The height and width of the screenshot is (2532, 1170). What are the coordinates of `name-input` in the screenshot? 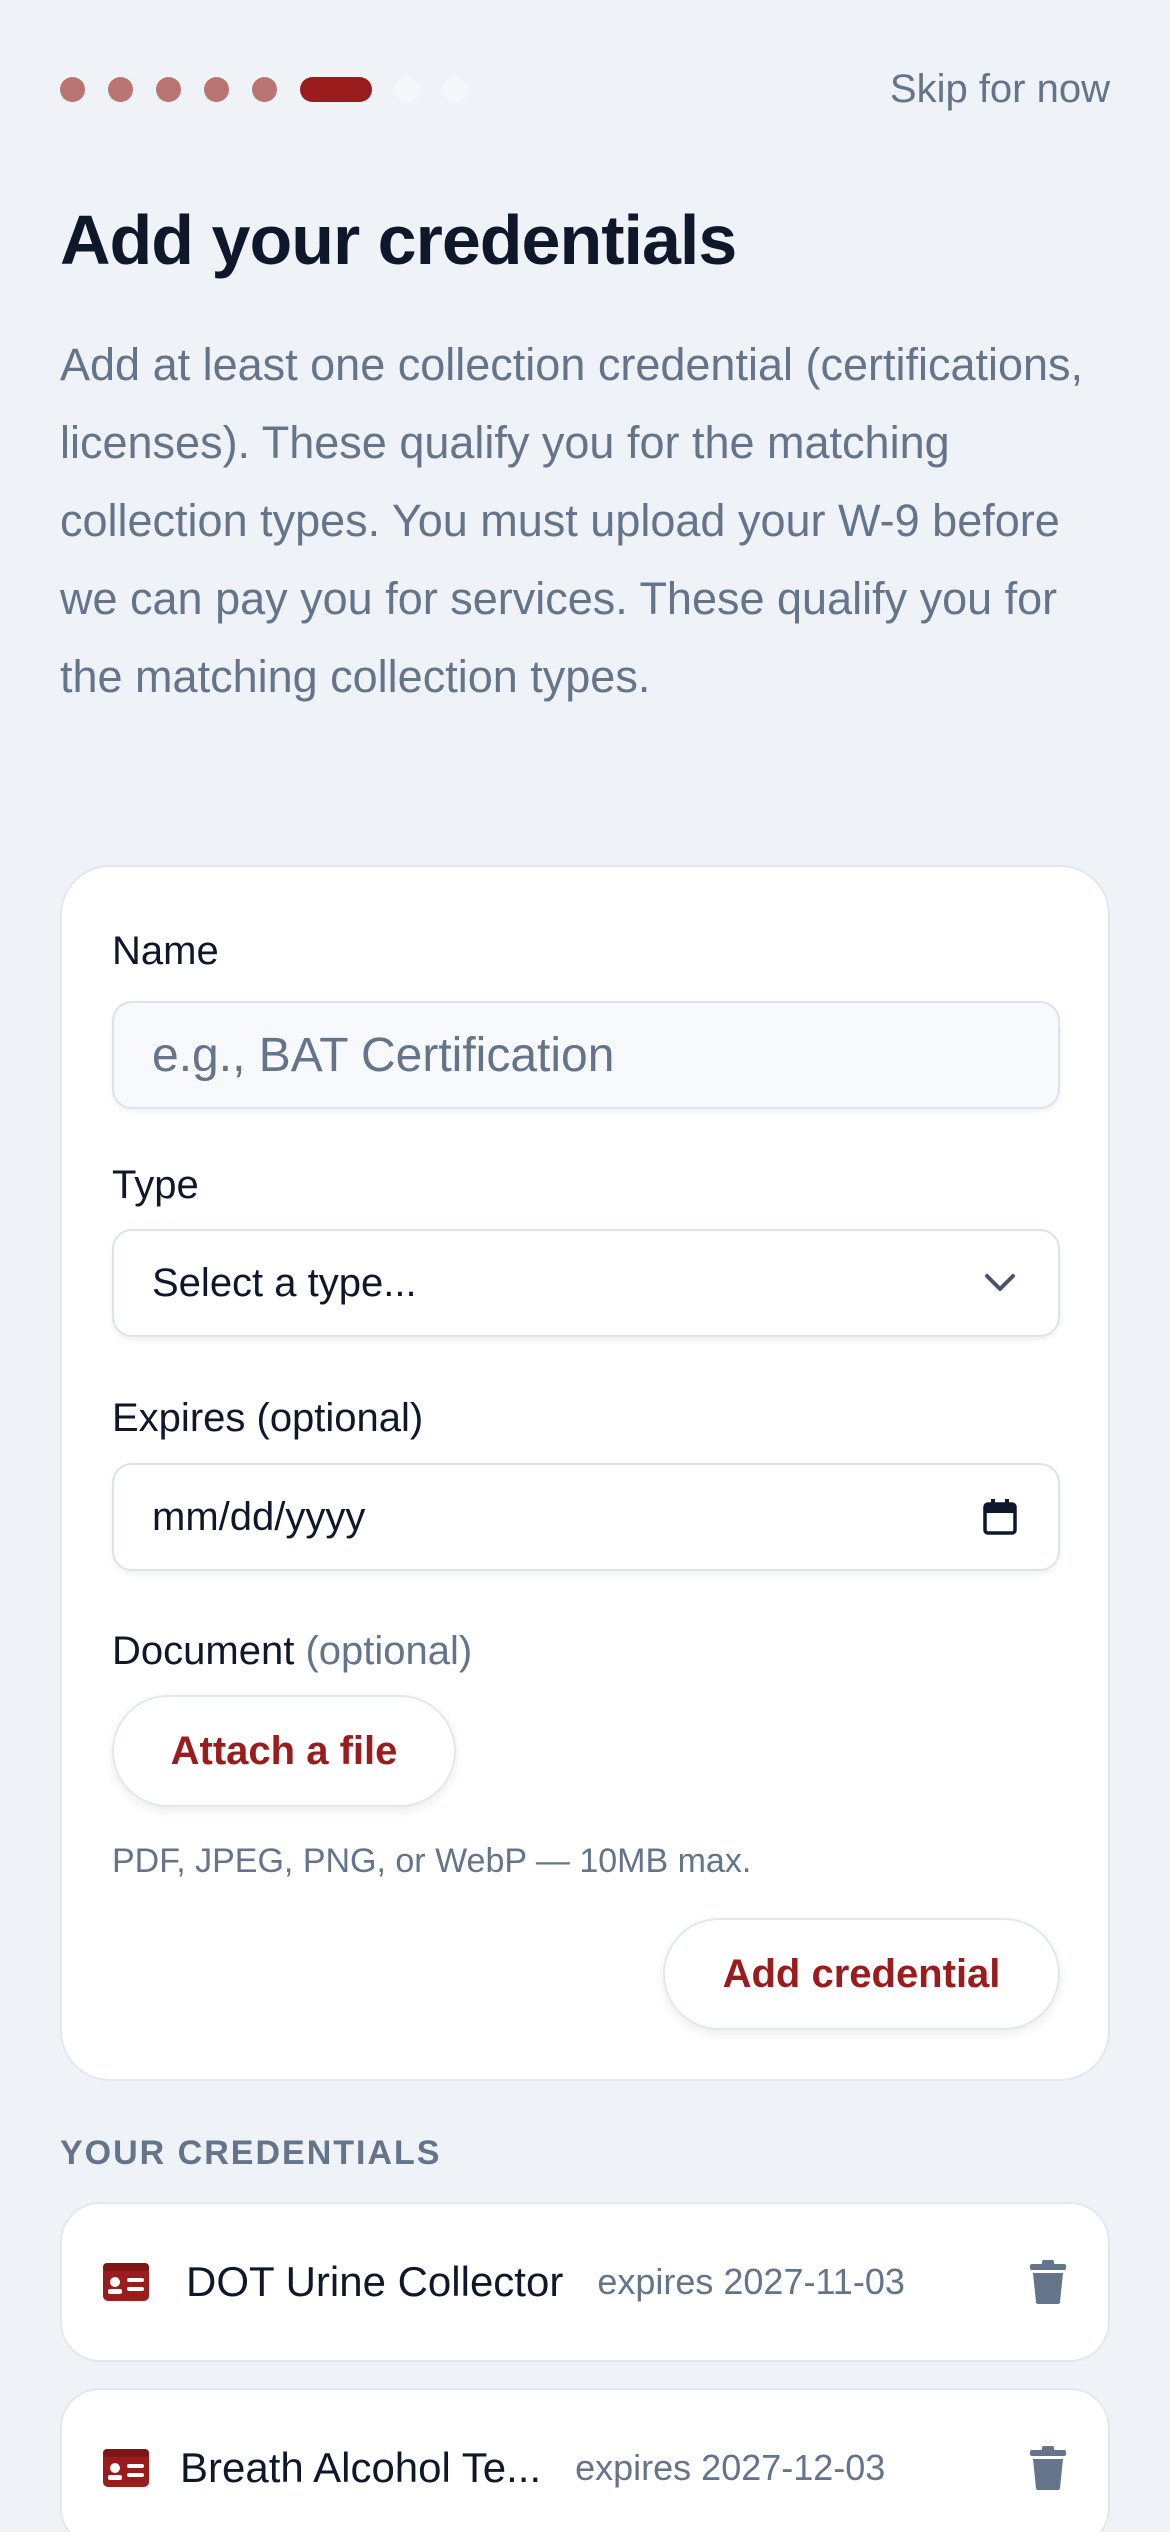 It's located at (586, 1055).